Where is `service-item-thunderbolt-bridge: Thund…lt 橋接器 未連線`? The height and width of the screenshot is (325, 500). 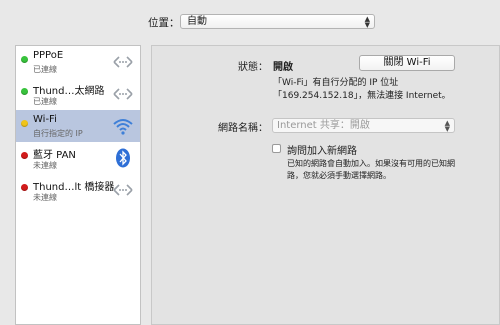
service-item-thunderbolt-bridge: Thund…lt 橋接器 未連線 is located at coordinates (78, 190).